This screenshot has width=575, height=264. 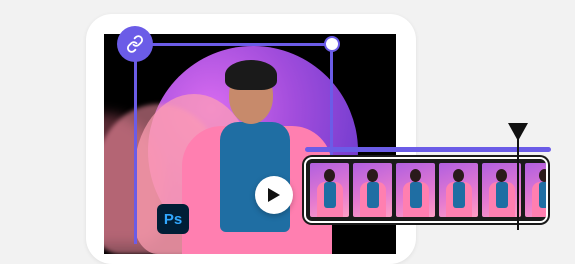 What do you see at coordinates (428, 149) in the screenshot?
I see `timeline-track` at bounding box center [428, 149].